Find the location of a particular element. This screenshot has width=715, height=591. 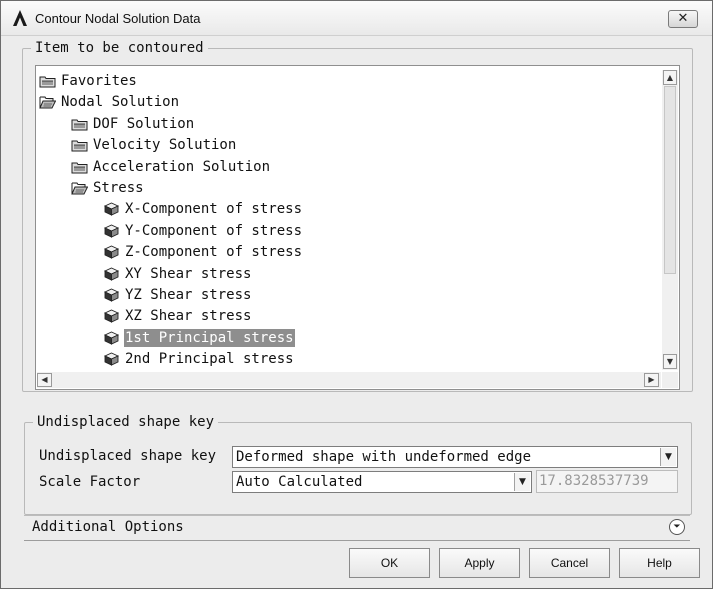

additional-options-label: Additional Options is located at coordinates (108, 527).